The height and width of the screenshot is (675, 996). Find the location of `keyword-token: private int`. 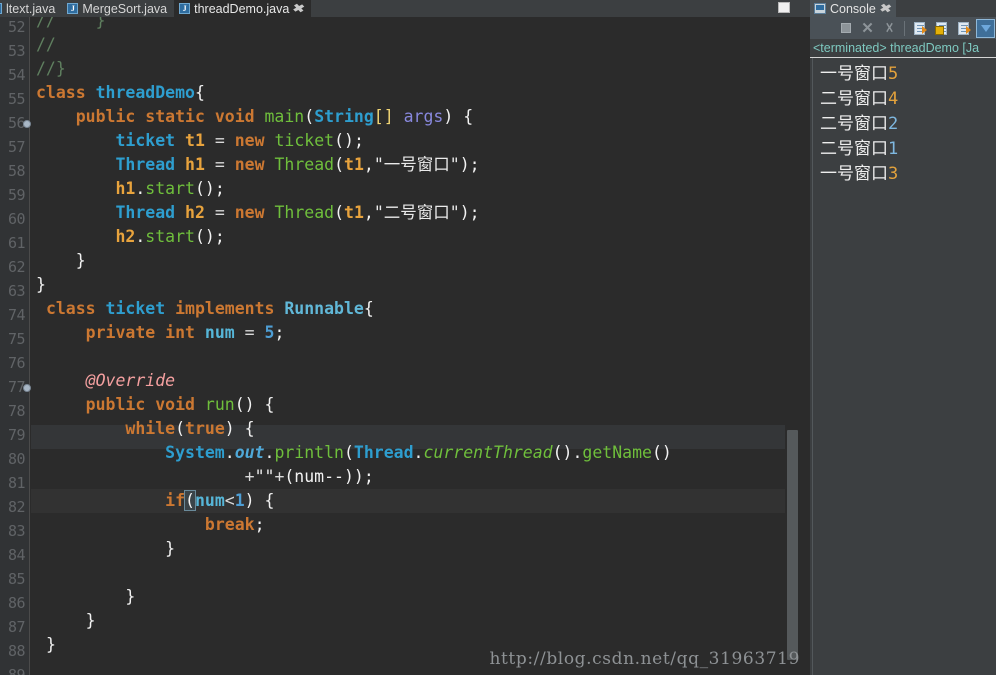

keyword-token: private int is located at coordinates (140, 332).